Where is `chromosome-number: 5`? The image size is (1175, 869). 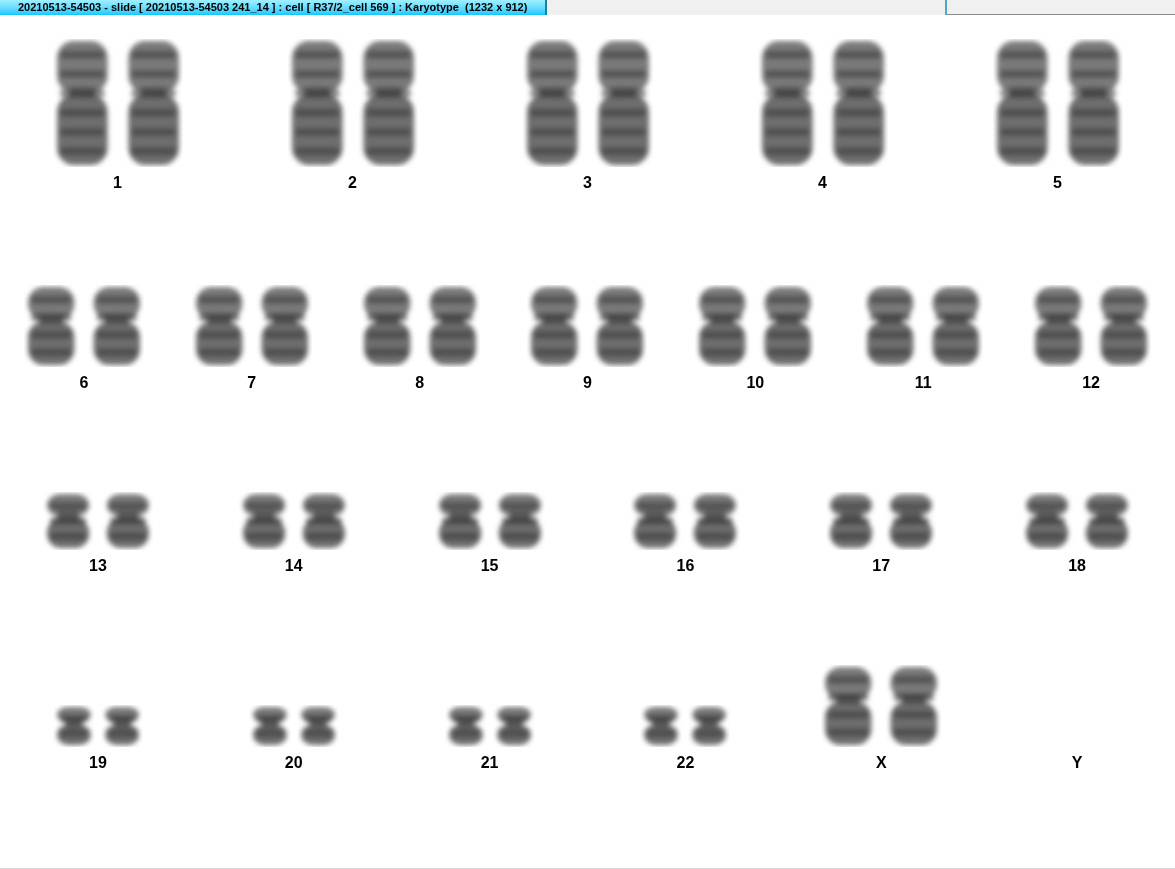 chromosome-number: 5 is located at coordinates (1057, 183).